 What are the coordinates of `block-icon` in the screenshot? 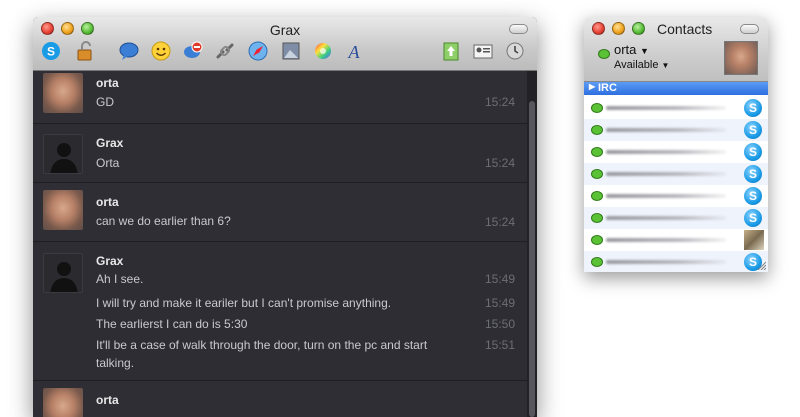 It's located at (193, 51).